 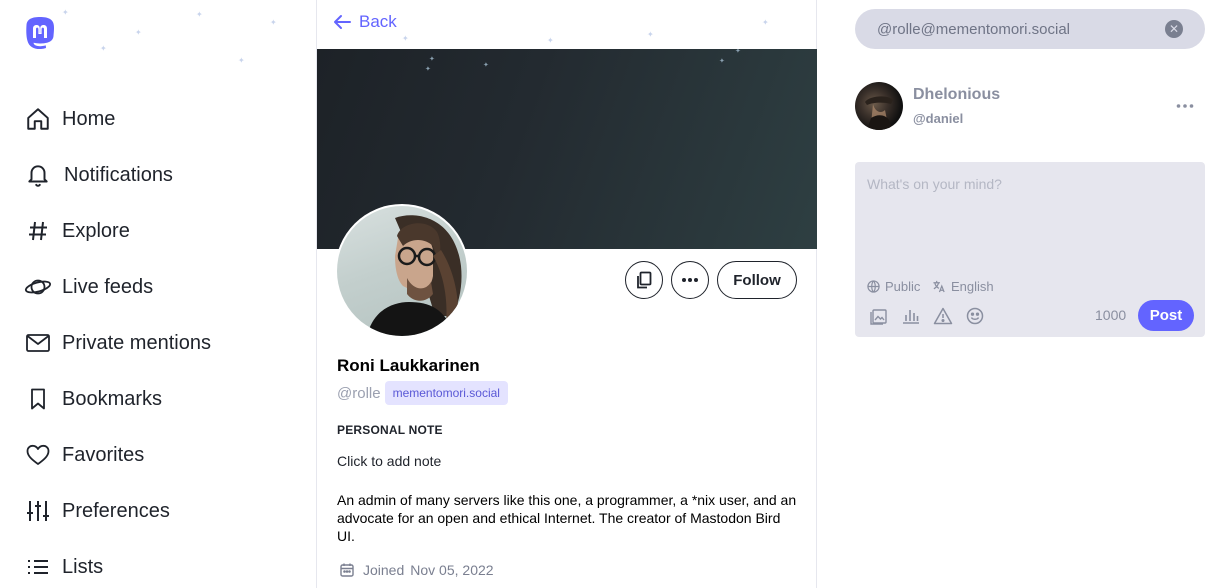 What do you see at coordinates (342, 22) in the screenshot?
I see `arrow-left-icon` at bounding box center [342, 22].